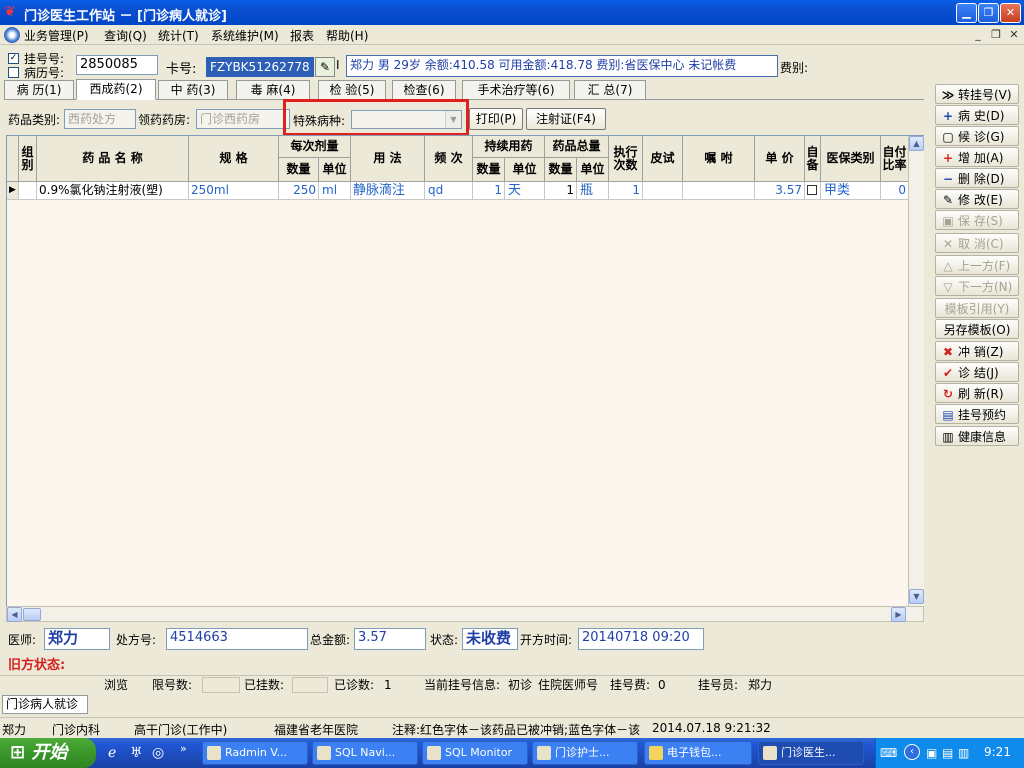  What do you see at coordinates (13, 72) in the screenshot?
I see `record-no-checkbox` at bounding box center [13, 72].